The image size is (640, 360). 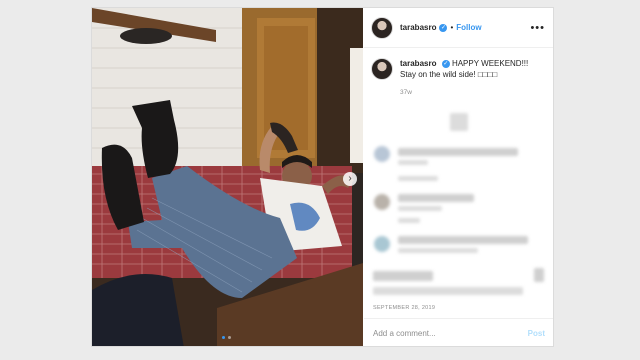 I want to click on more-options-icon: •••, so click(x=537, y=28).